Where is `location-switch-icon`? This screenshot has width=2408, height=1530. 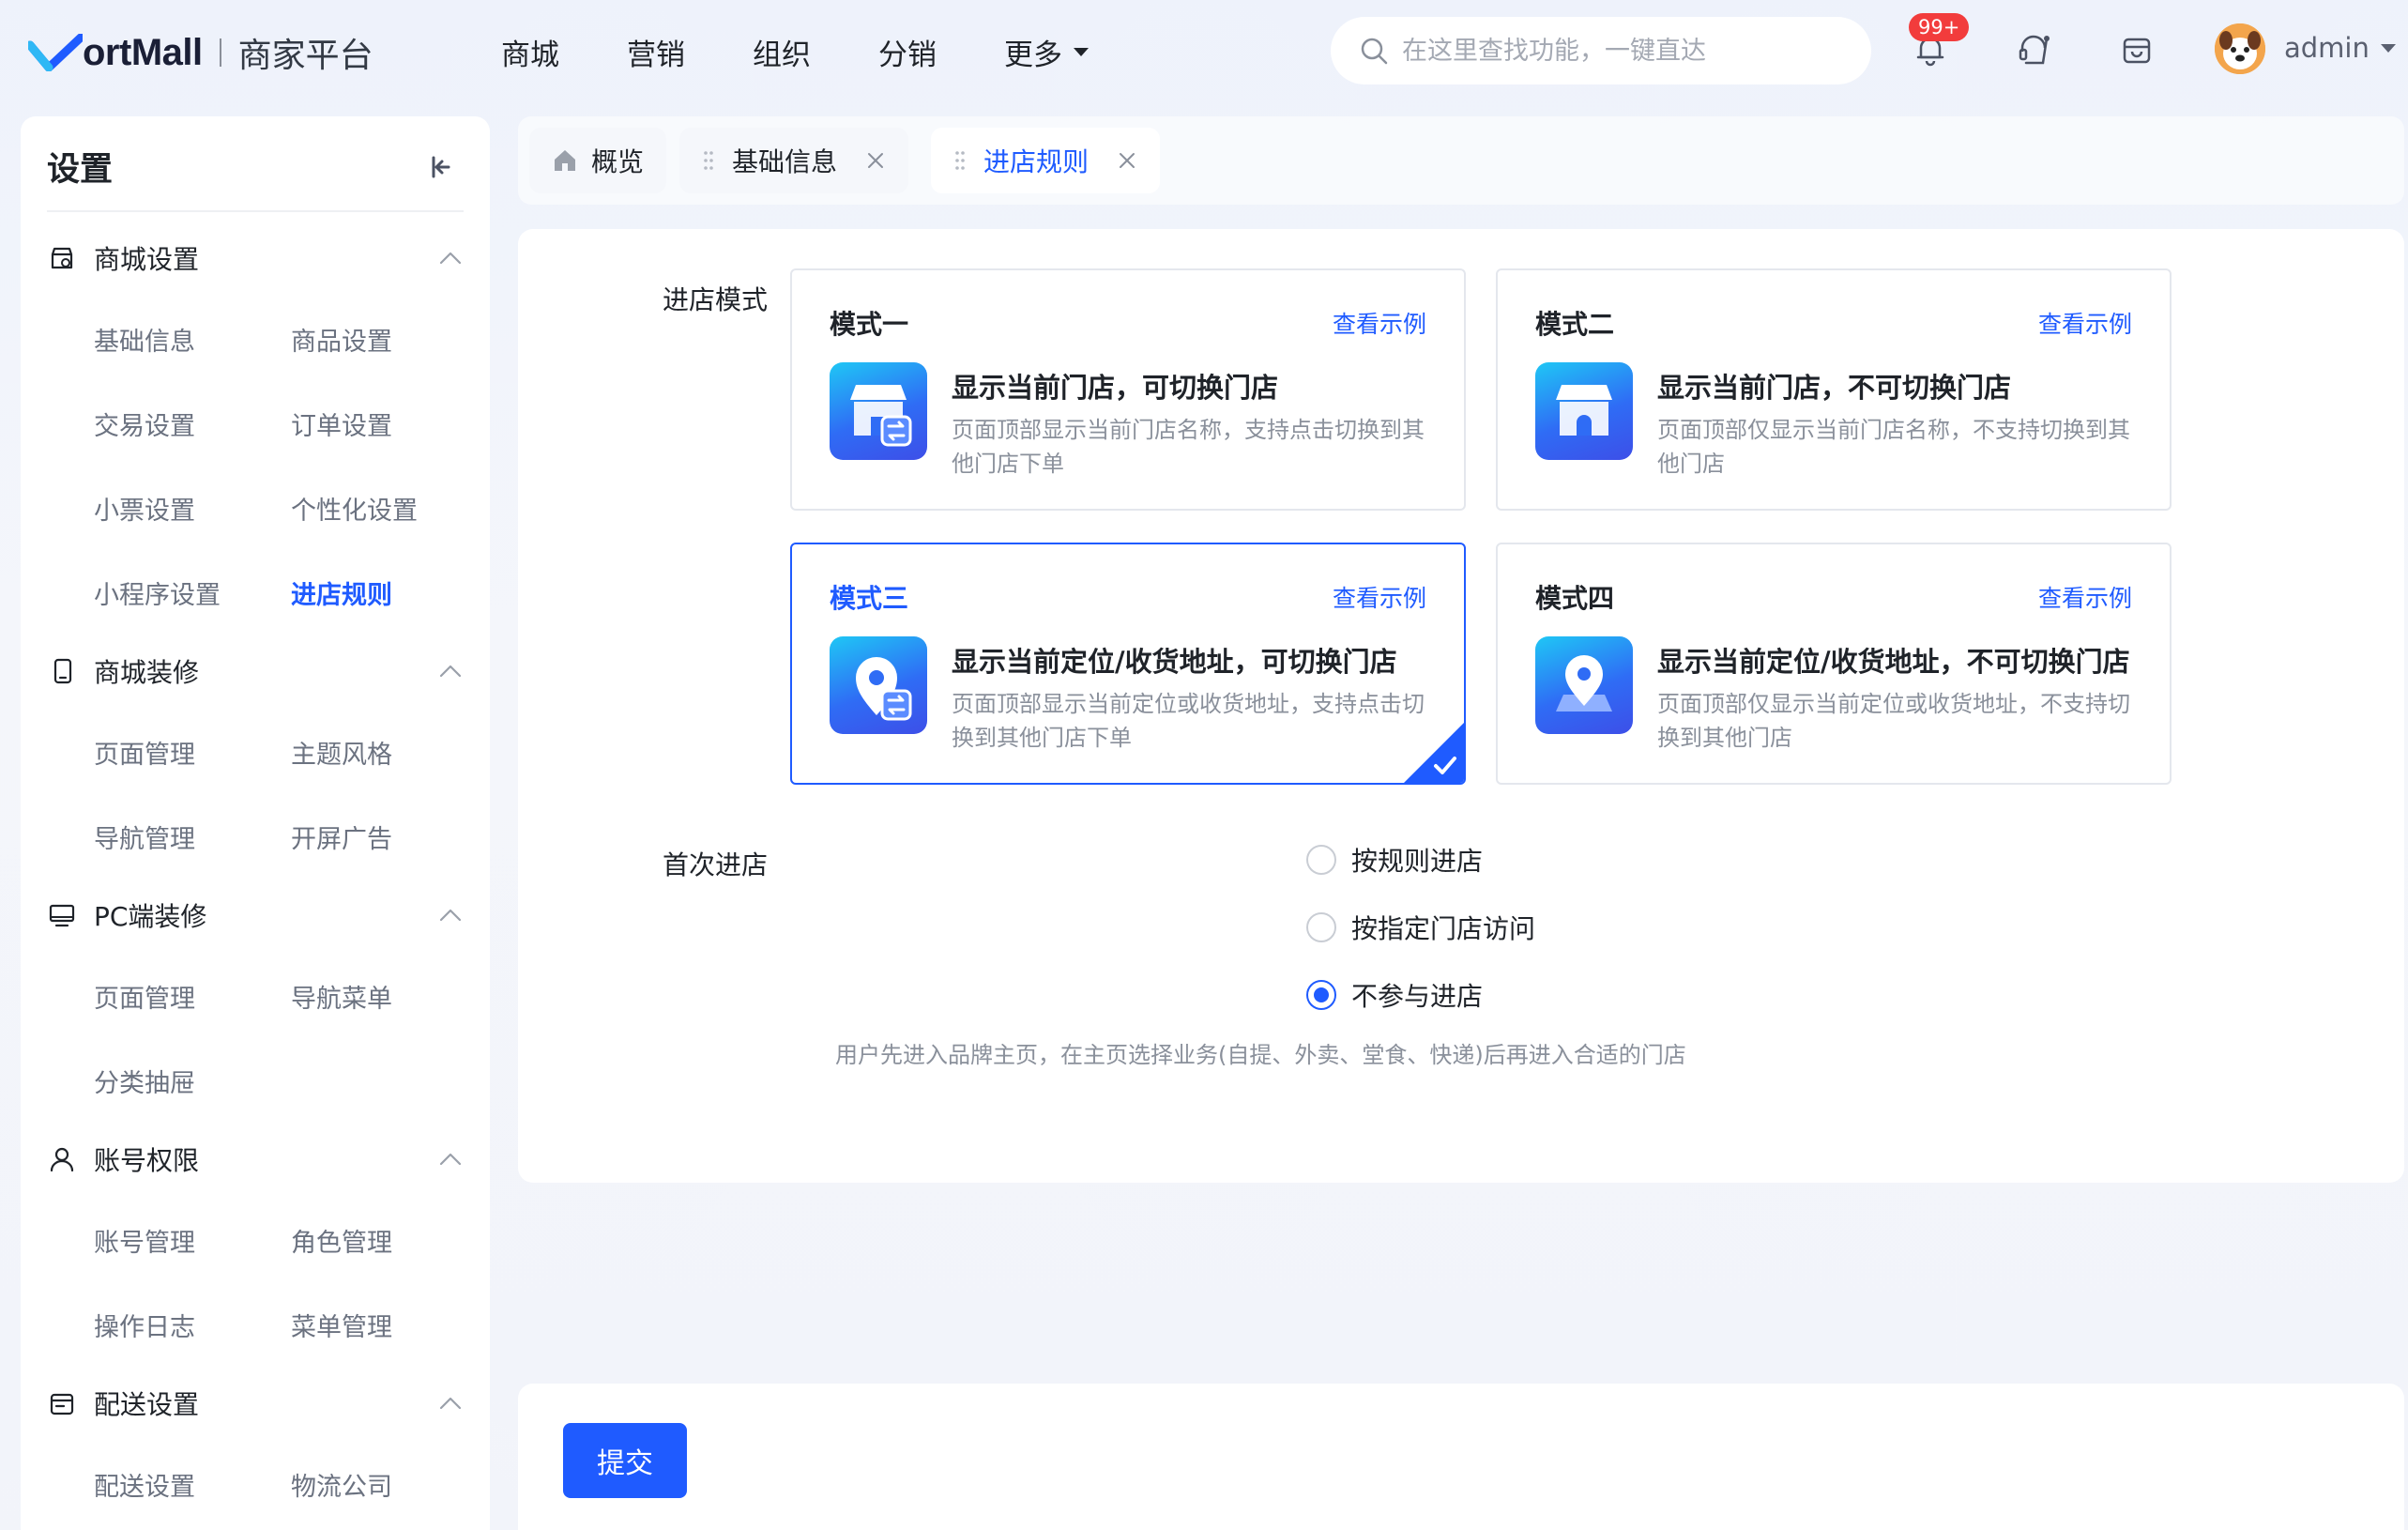 location-switch-icon is located at coordinates (878, 685).